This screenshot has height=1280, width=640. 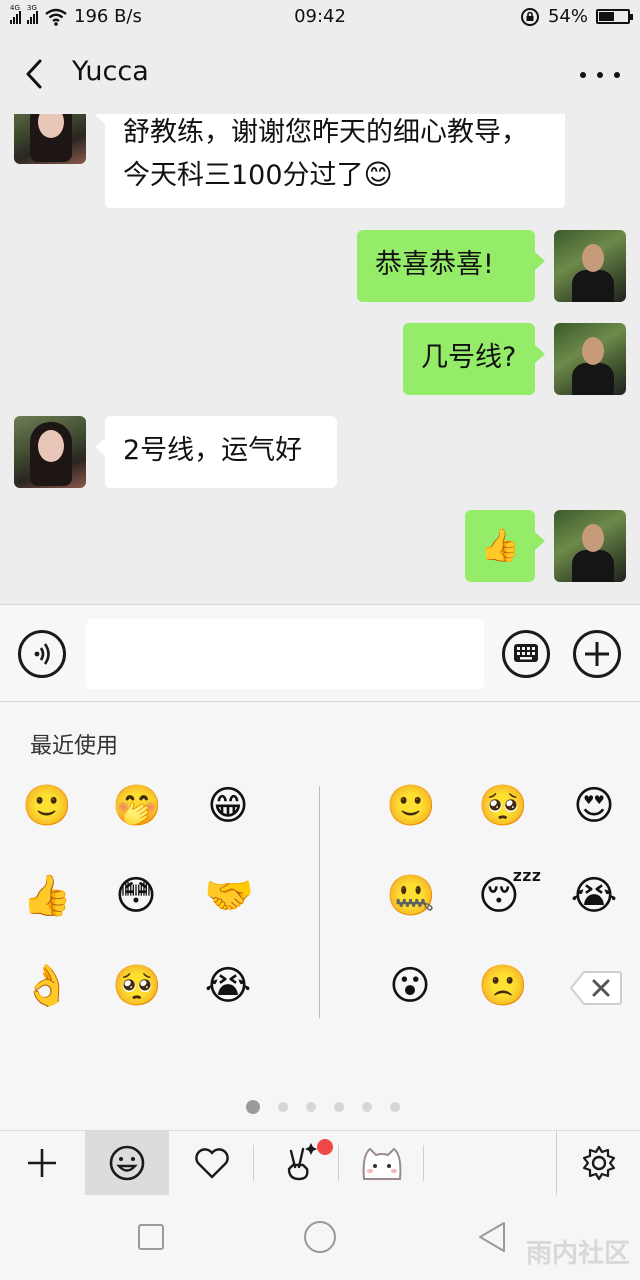 What do you see at coordinates (137, 806) in the screenshot?
I see `emoji-recent-2: 🤭` at bounding box center [137, 806].